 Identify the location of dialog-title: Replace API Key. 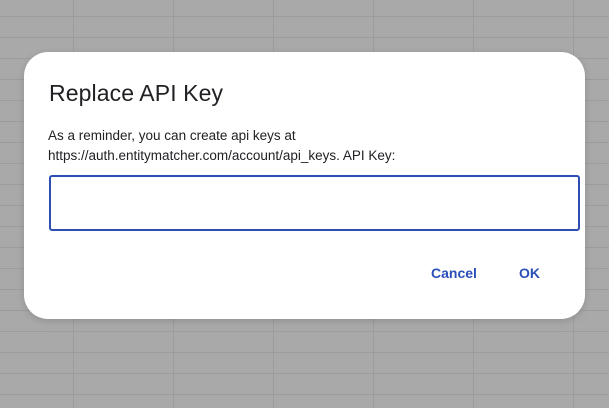
(136, 93).